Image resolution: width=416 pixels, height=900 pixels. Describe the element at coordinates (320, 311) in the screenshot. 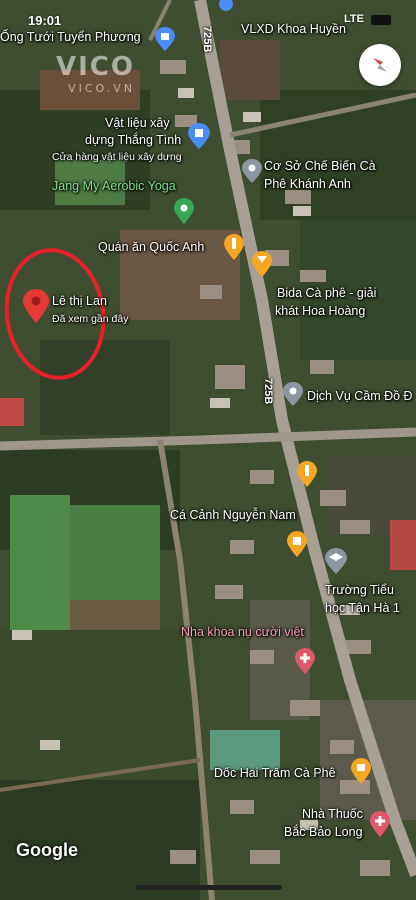

I see `place-bida-line2: khát Hoa Hoàng` at that location.